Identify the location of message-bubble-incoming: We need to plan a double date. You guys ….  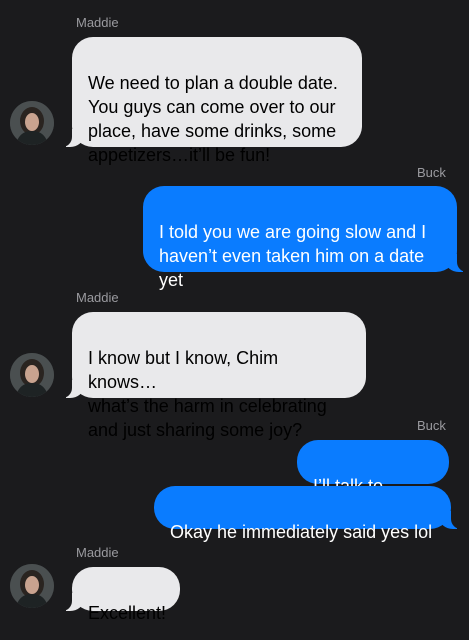
(211, 101).